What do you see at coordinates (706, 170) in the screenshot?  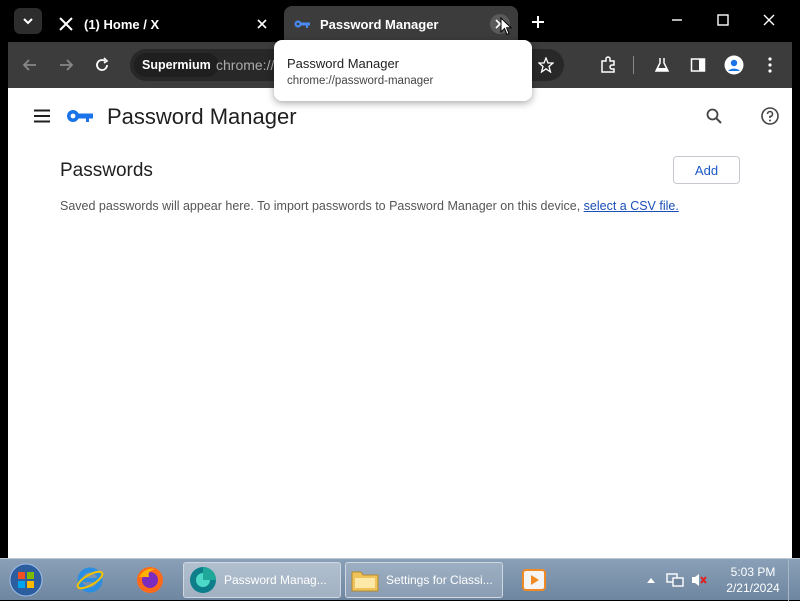 I see `add-password-button: Add` at bounding box center [706, 170].